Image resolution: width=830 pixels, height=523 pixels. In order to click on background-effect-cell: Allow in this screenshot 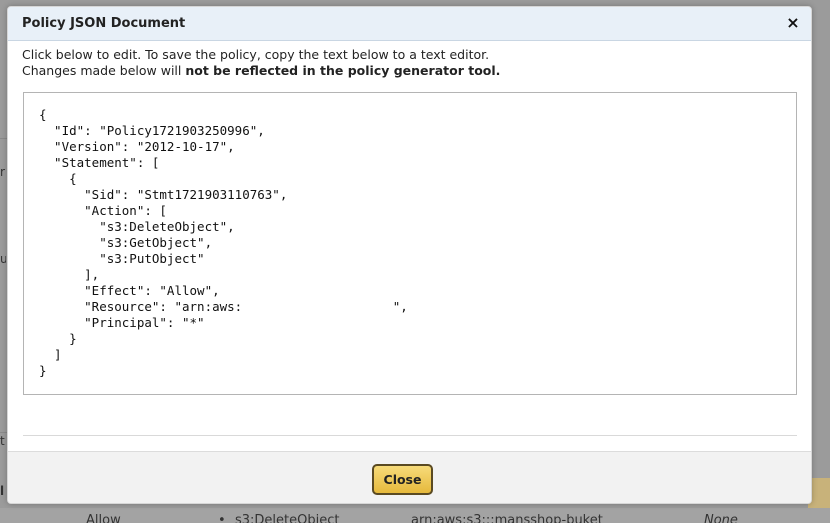, I will do `click(103, 518)`.